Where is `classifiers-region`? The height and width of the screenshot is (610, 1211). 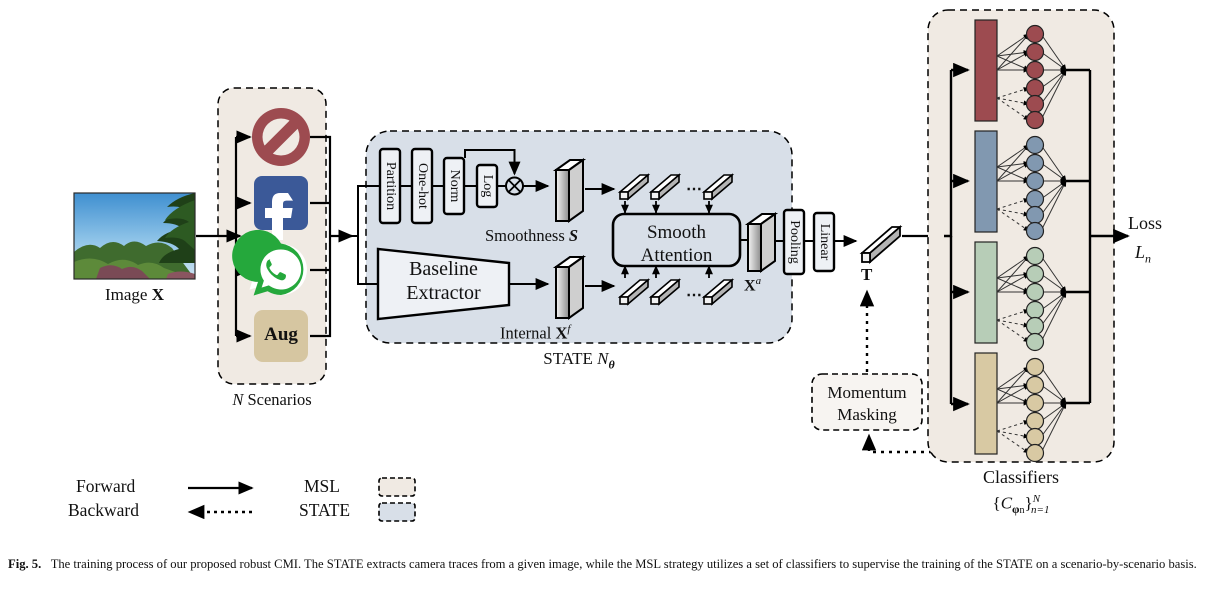
classifiers-region is located at coordinates (1021, 236).